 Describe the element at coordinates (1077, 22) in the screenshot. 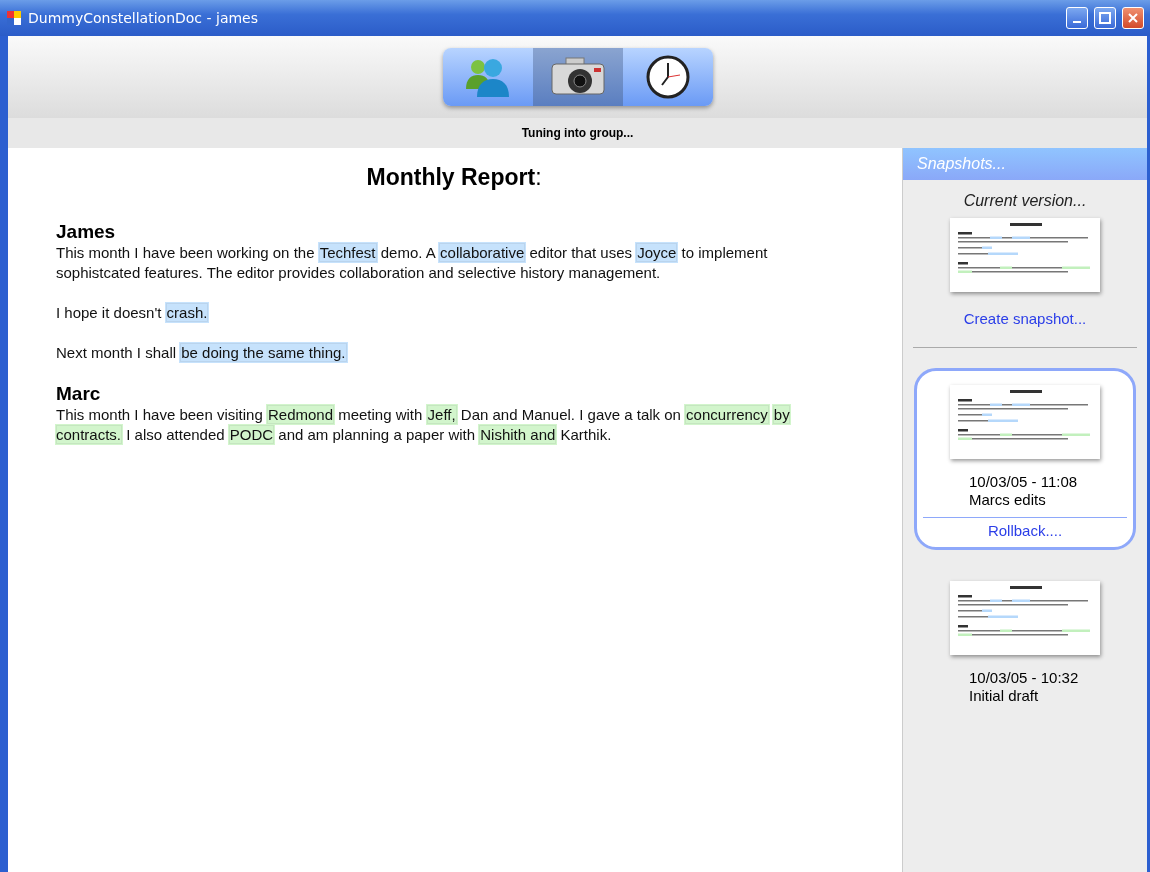

I see `minimize-icon` at that location.